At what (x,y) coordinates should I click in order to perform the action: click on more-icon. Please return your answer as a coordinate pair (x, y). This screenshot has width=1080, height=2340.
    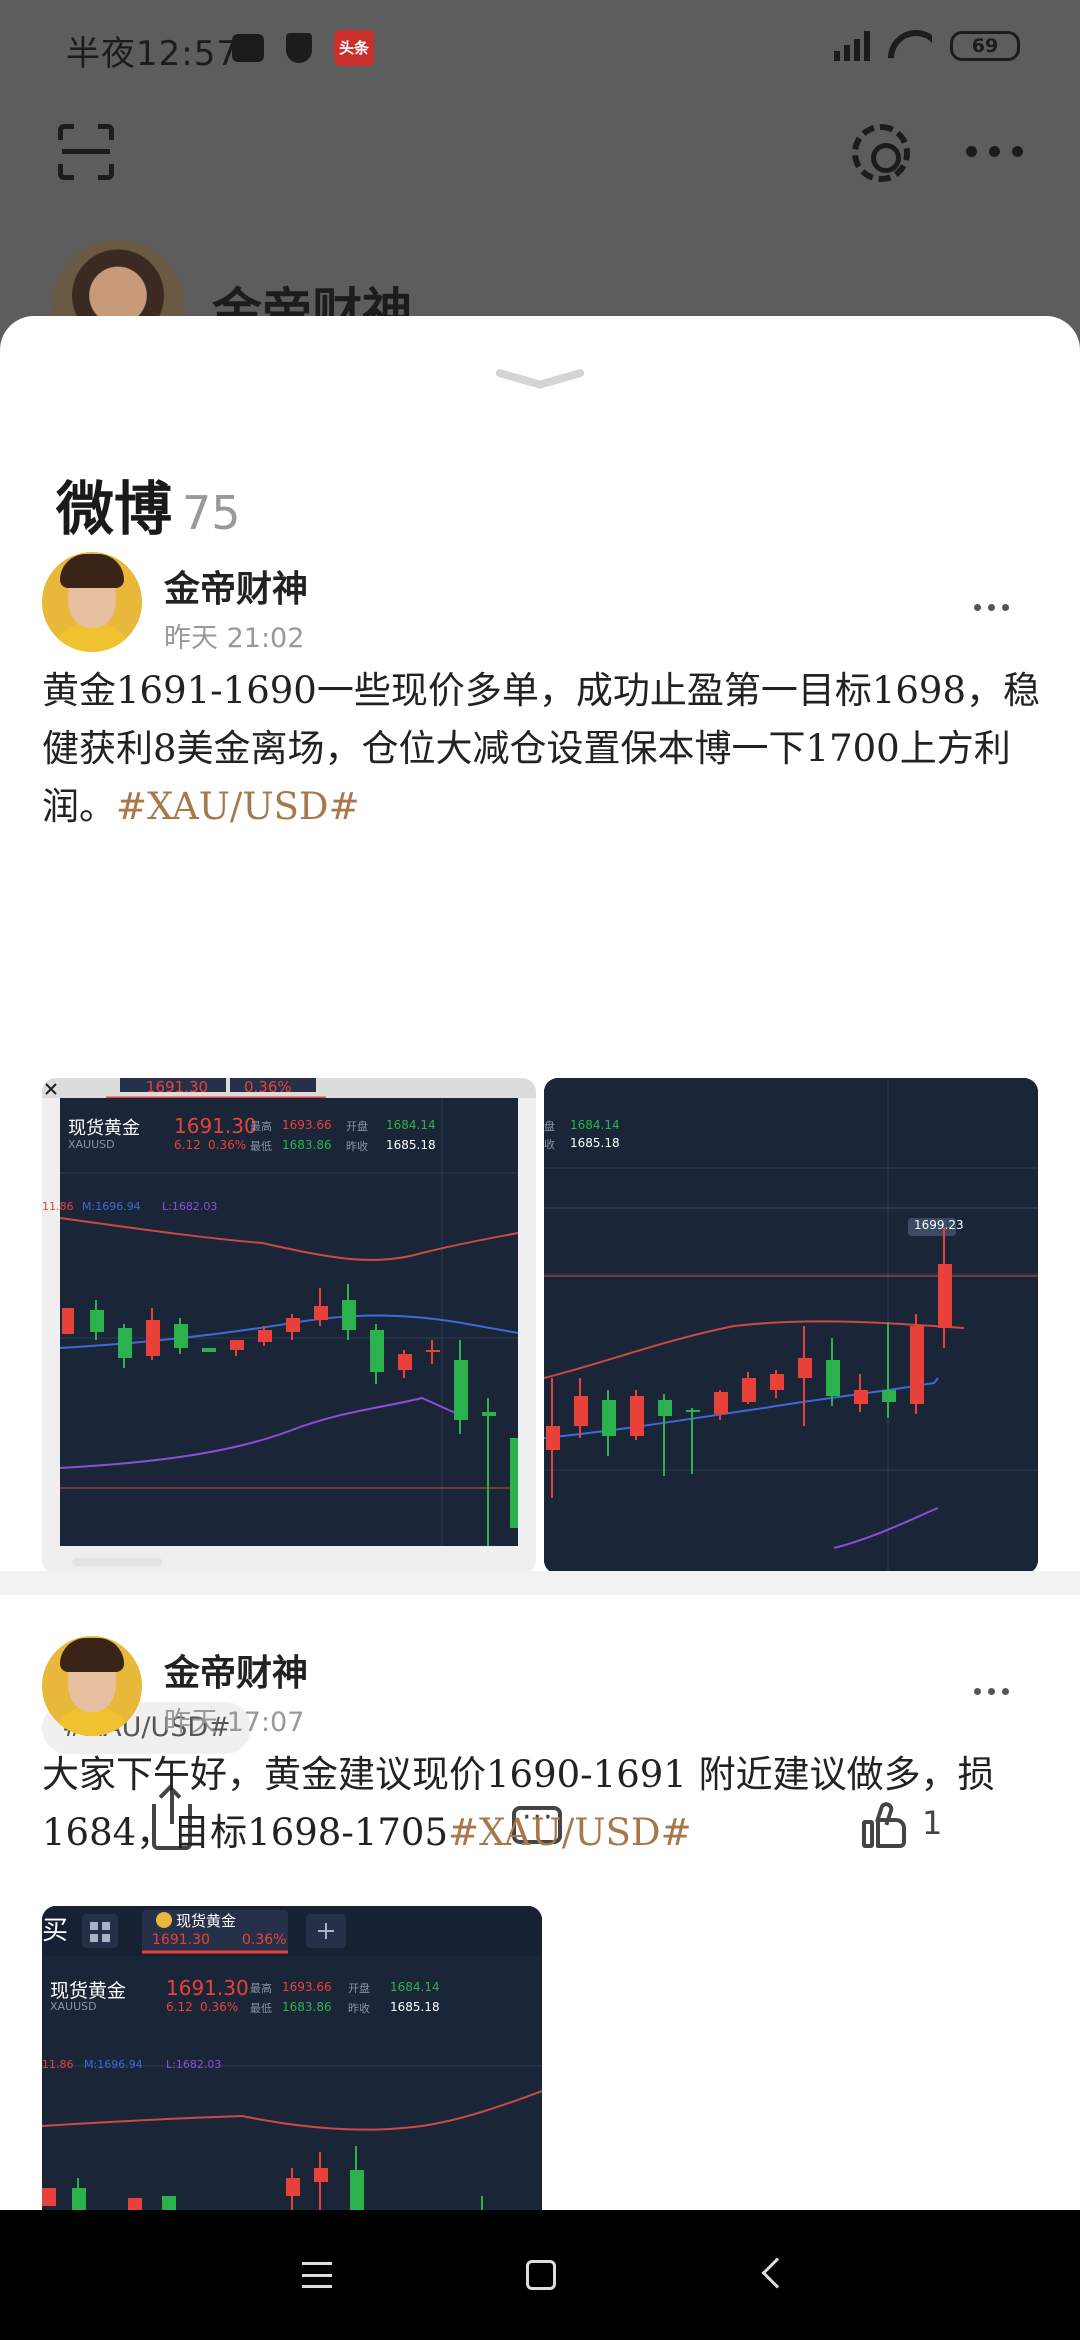
    Looking at the image, I should click on (994, 151).